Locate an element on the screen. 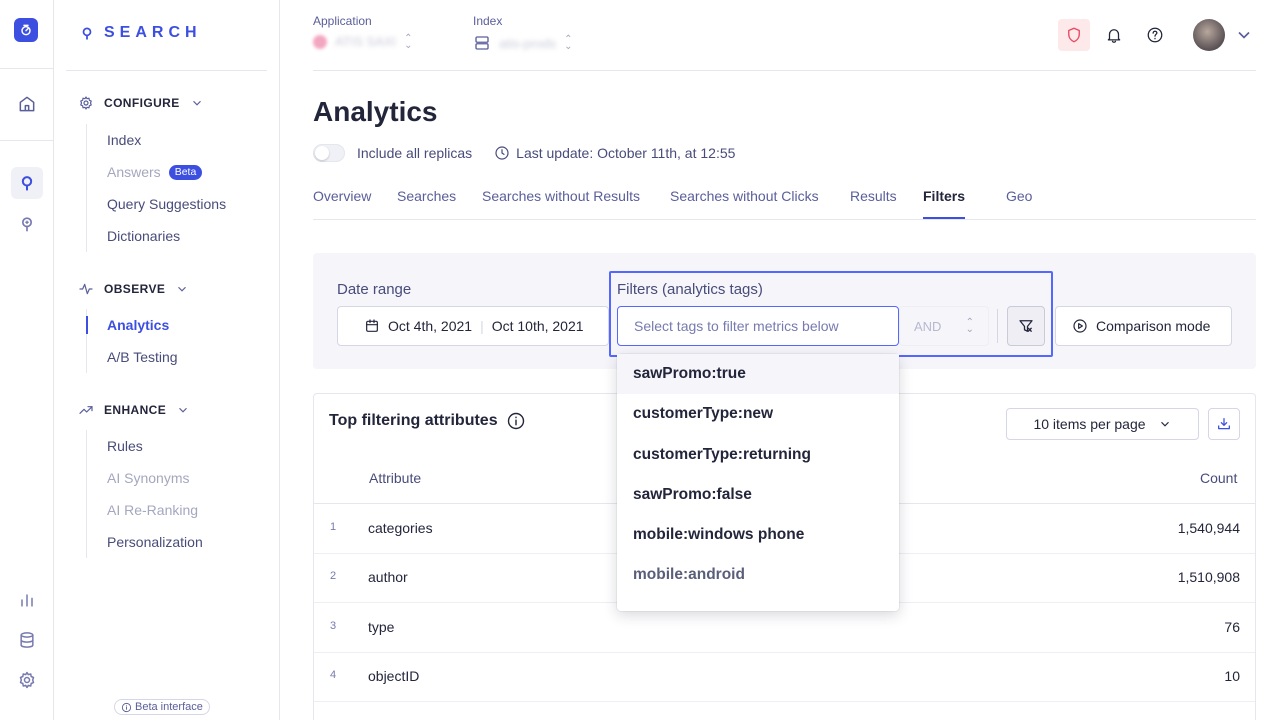 The height and width of the screenshot is (720, 1280). section-configure: CONFIGURE is located at coordinates (141, 103).